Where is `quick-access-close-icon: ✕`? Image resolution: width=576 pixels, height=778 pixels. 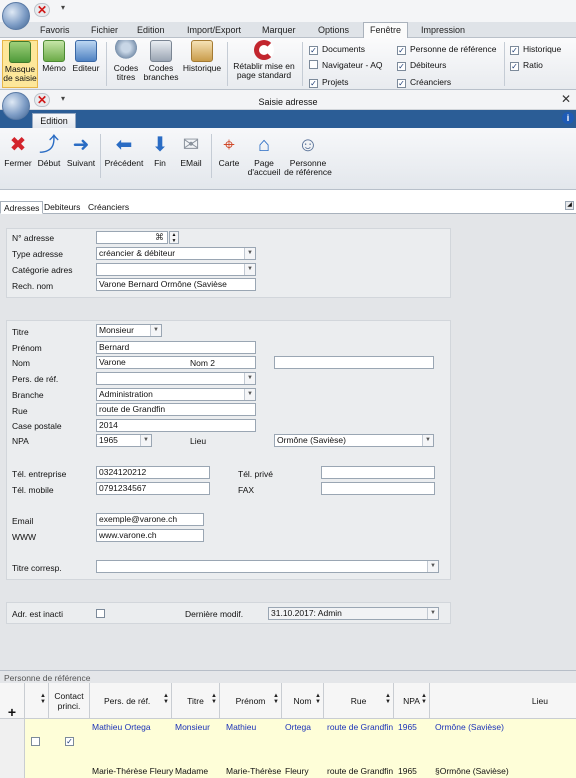
quick-access-close-icon: ✕ is located at coordinates (42, 10).